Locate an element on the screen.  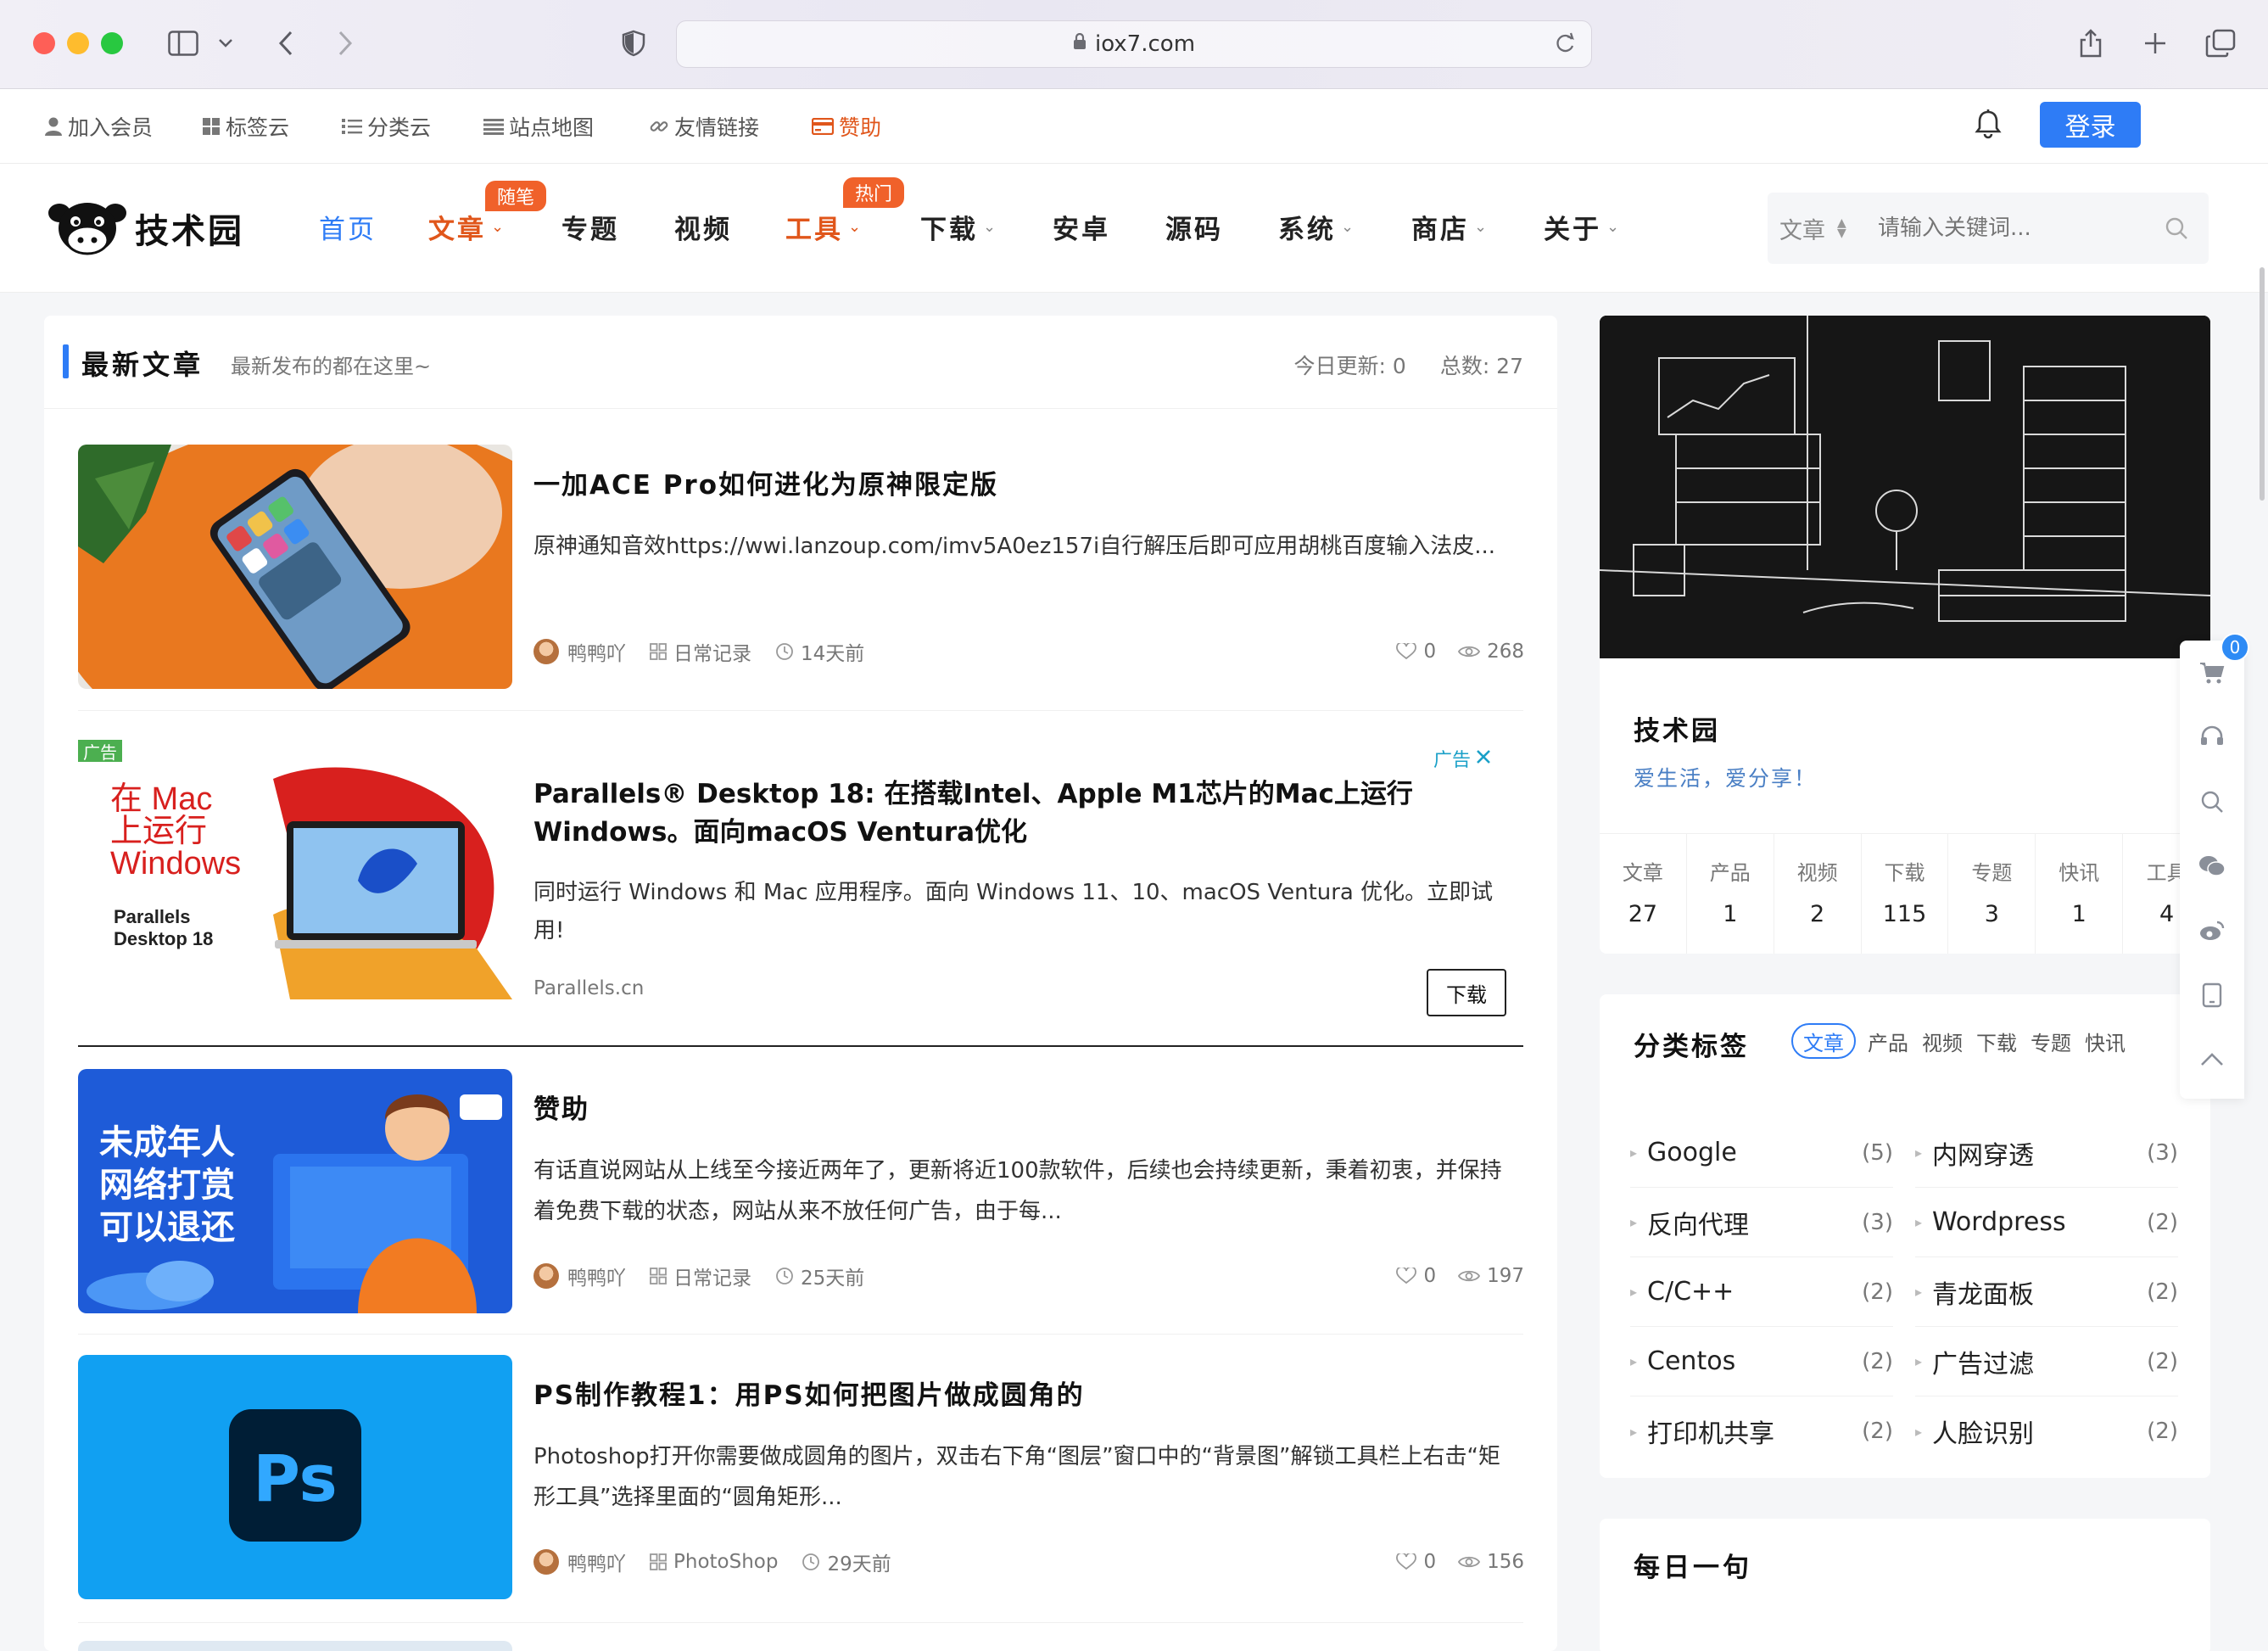
close-window-button is located at coordinates (44, 43).